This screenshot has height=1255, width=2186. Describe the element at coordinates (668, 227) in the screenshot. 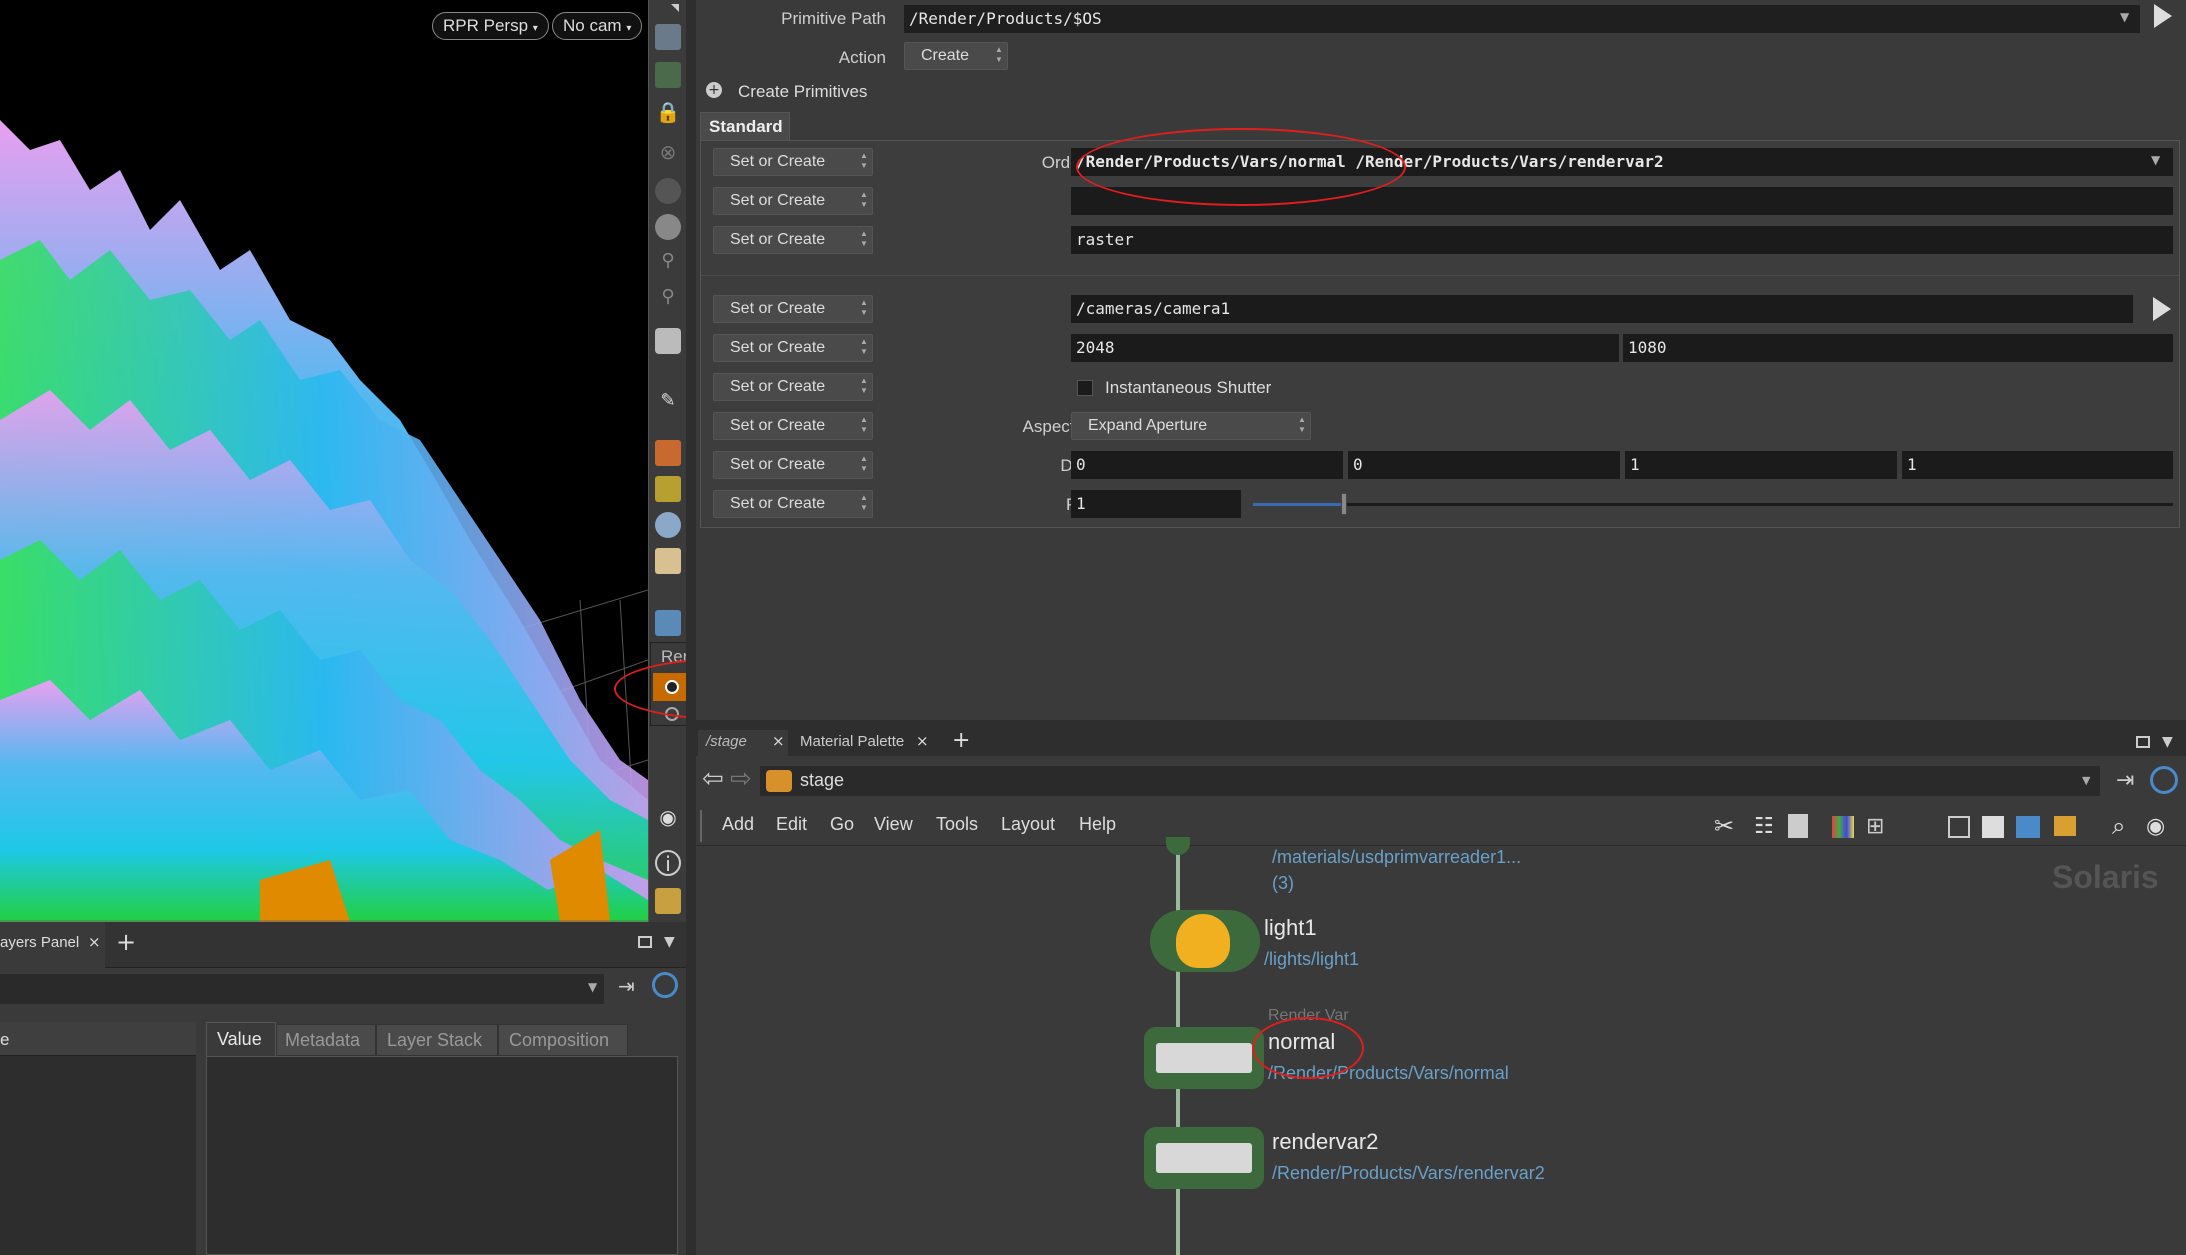

I see `light-icon` at that location.